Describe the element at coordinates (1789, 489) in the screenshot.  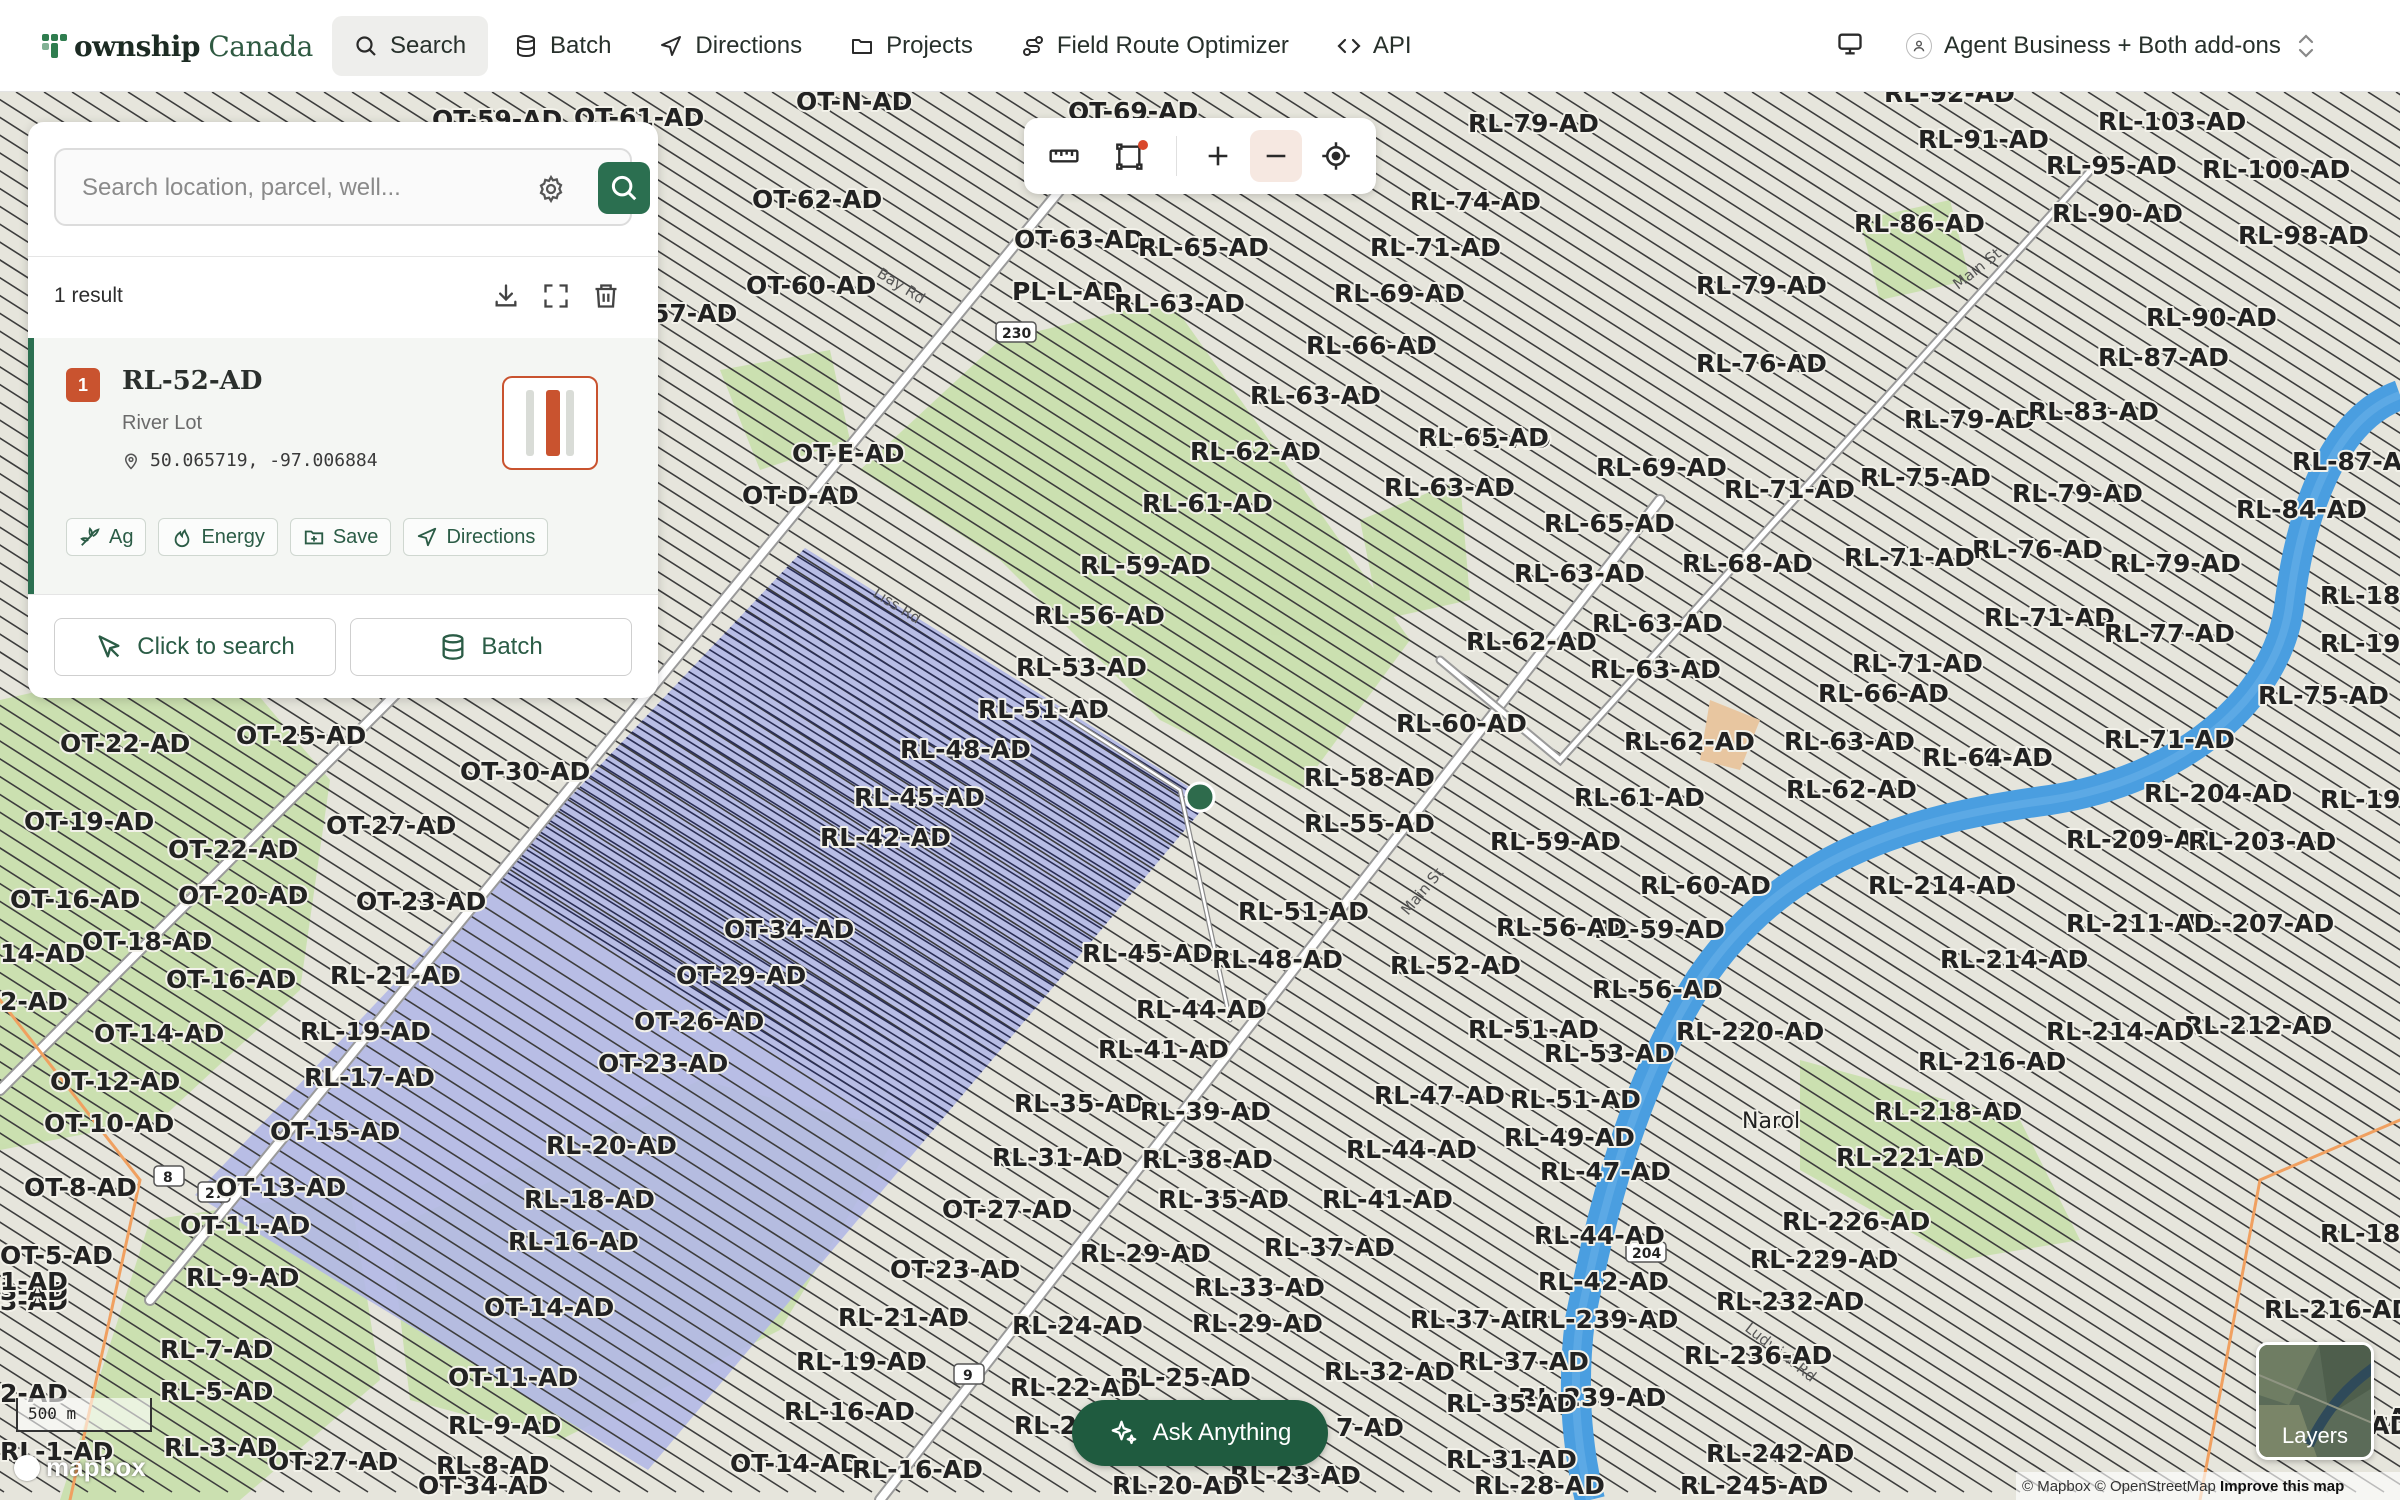
I see `parcel-label: RL-71-AD` at that location.